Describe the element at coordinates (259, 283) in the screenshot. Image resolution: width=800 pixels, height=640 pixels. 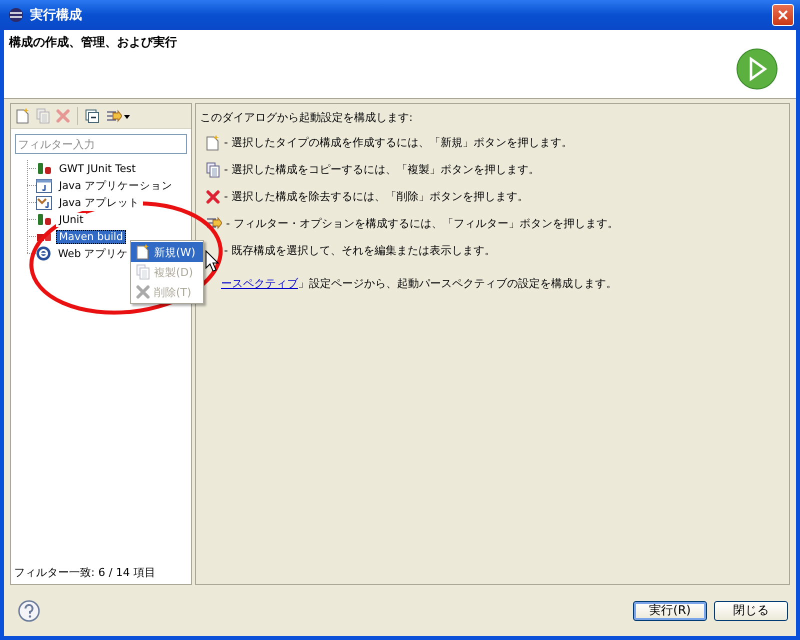
I see `perspective-link: ースペクティブ` at that location.